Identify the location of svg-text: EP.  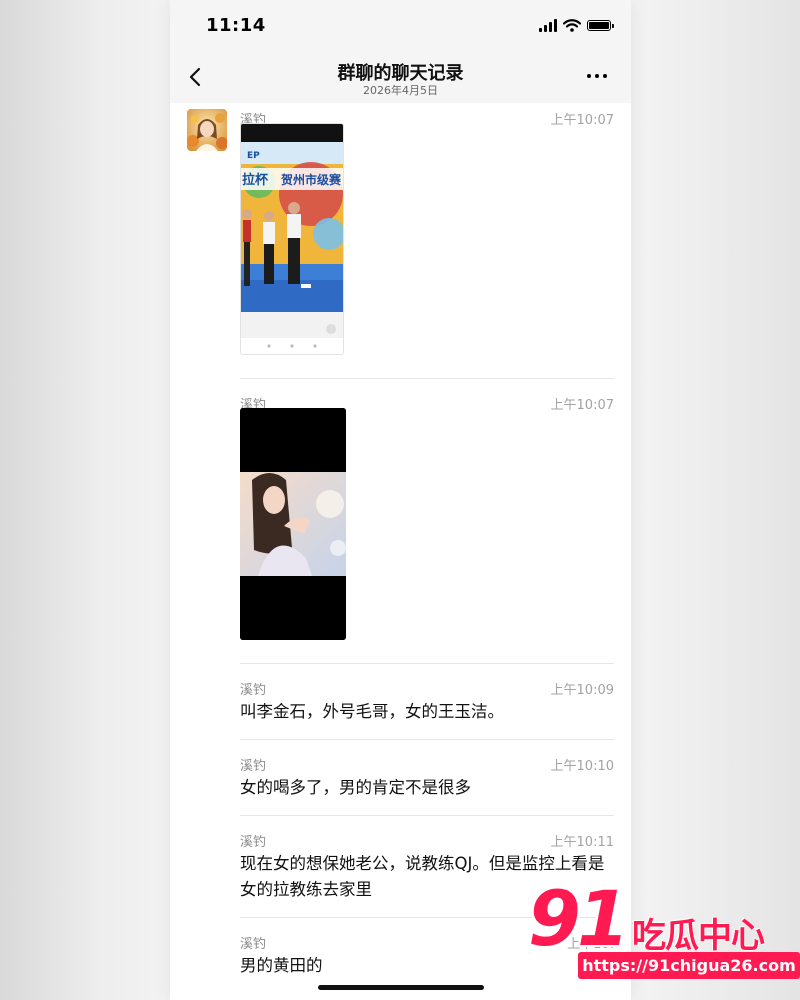
(253, 156).